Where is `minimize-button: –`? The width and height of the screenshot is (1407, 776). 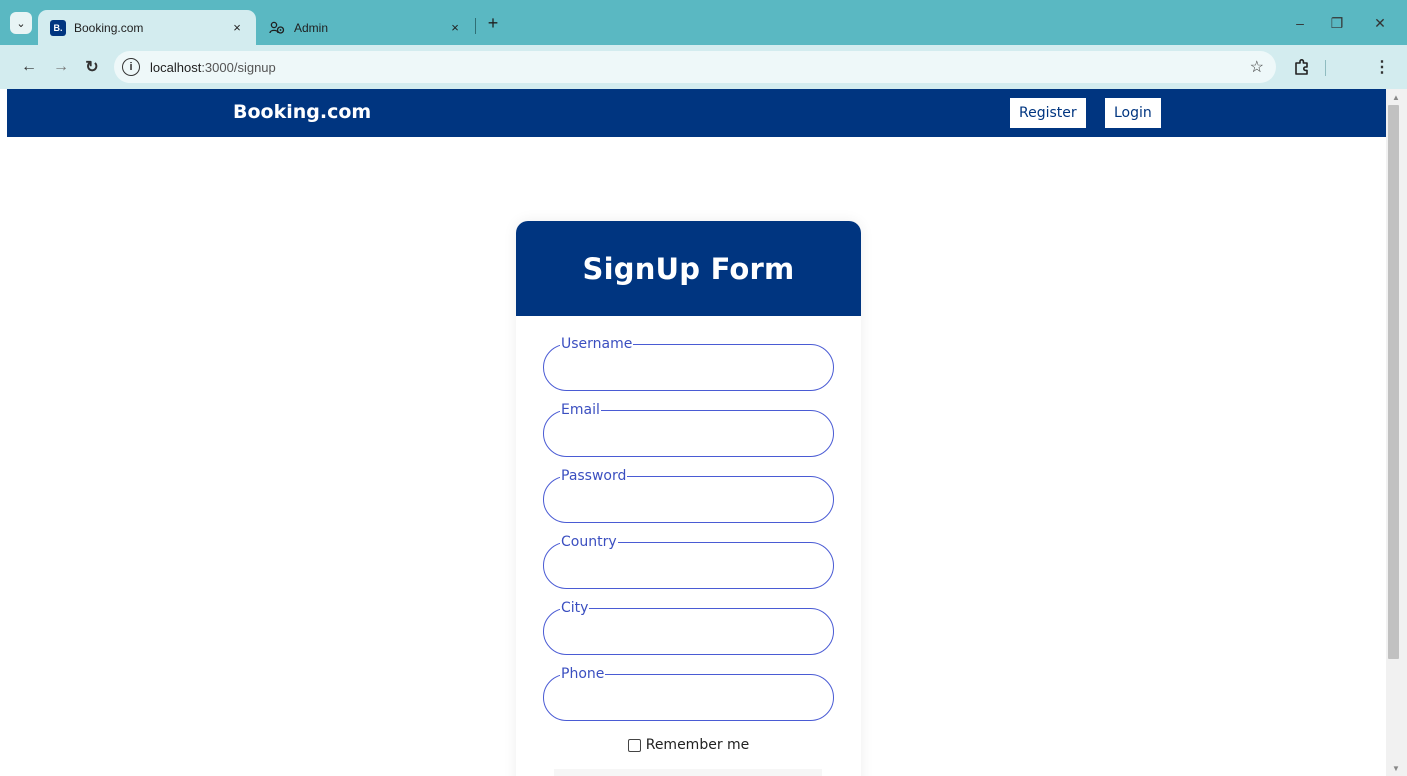
minimize-button: – is located at coordinates (1300, 23).